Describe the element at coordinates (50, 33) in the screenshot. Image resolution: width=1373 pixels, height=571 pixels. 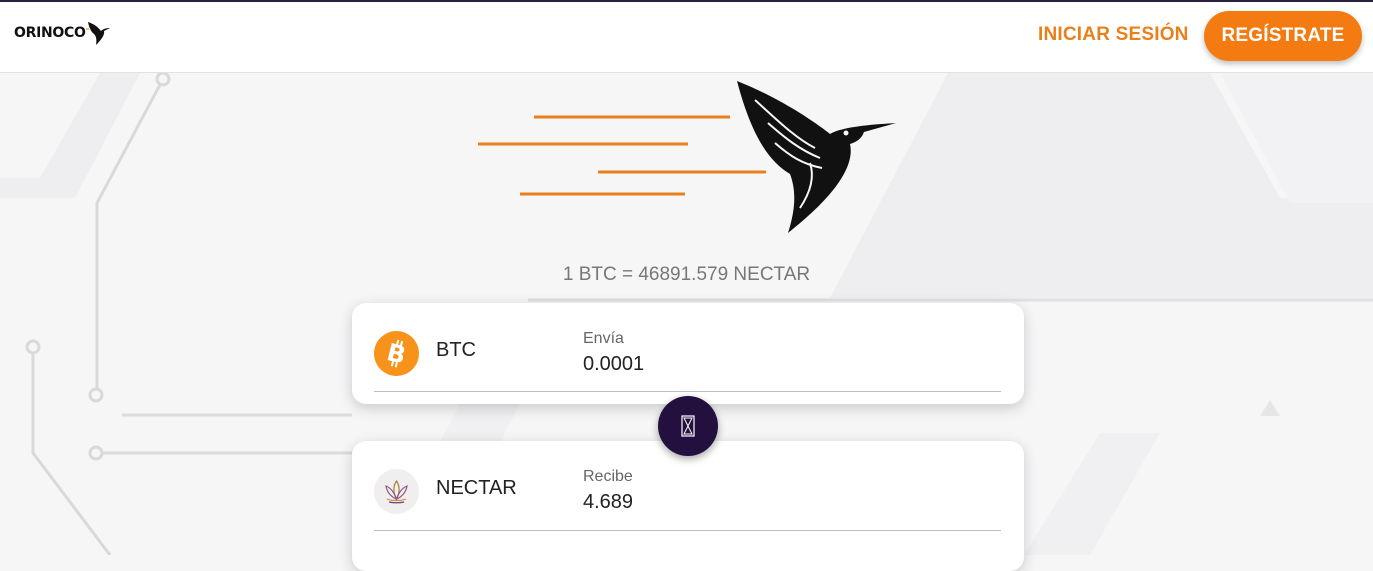
I see `logo-text: ORINOCO` at that location.